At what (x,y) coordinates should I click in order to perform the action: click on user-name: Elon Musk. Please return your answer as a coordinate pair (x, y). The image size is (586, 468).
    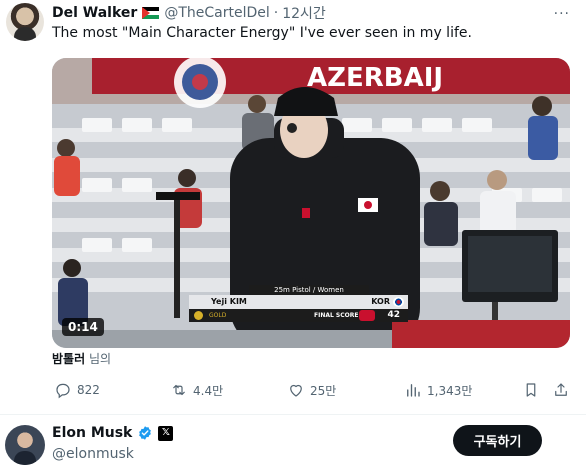
    Looking at the image, I should click on (92, 433).